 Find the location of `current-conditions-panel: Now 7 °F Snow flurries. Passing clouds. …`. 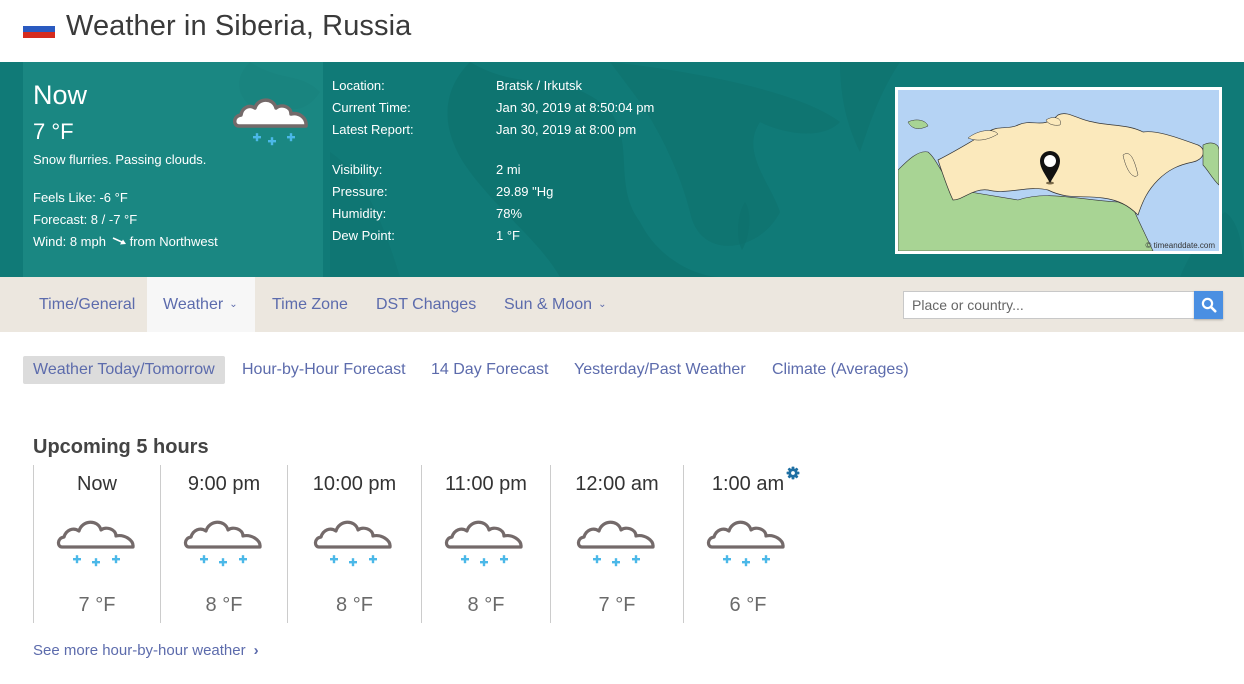

current-conditions-panel: Now 7 °F Snow flurries. Passing clouds. … is located at coordinates (173, 169).